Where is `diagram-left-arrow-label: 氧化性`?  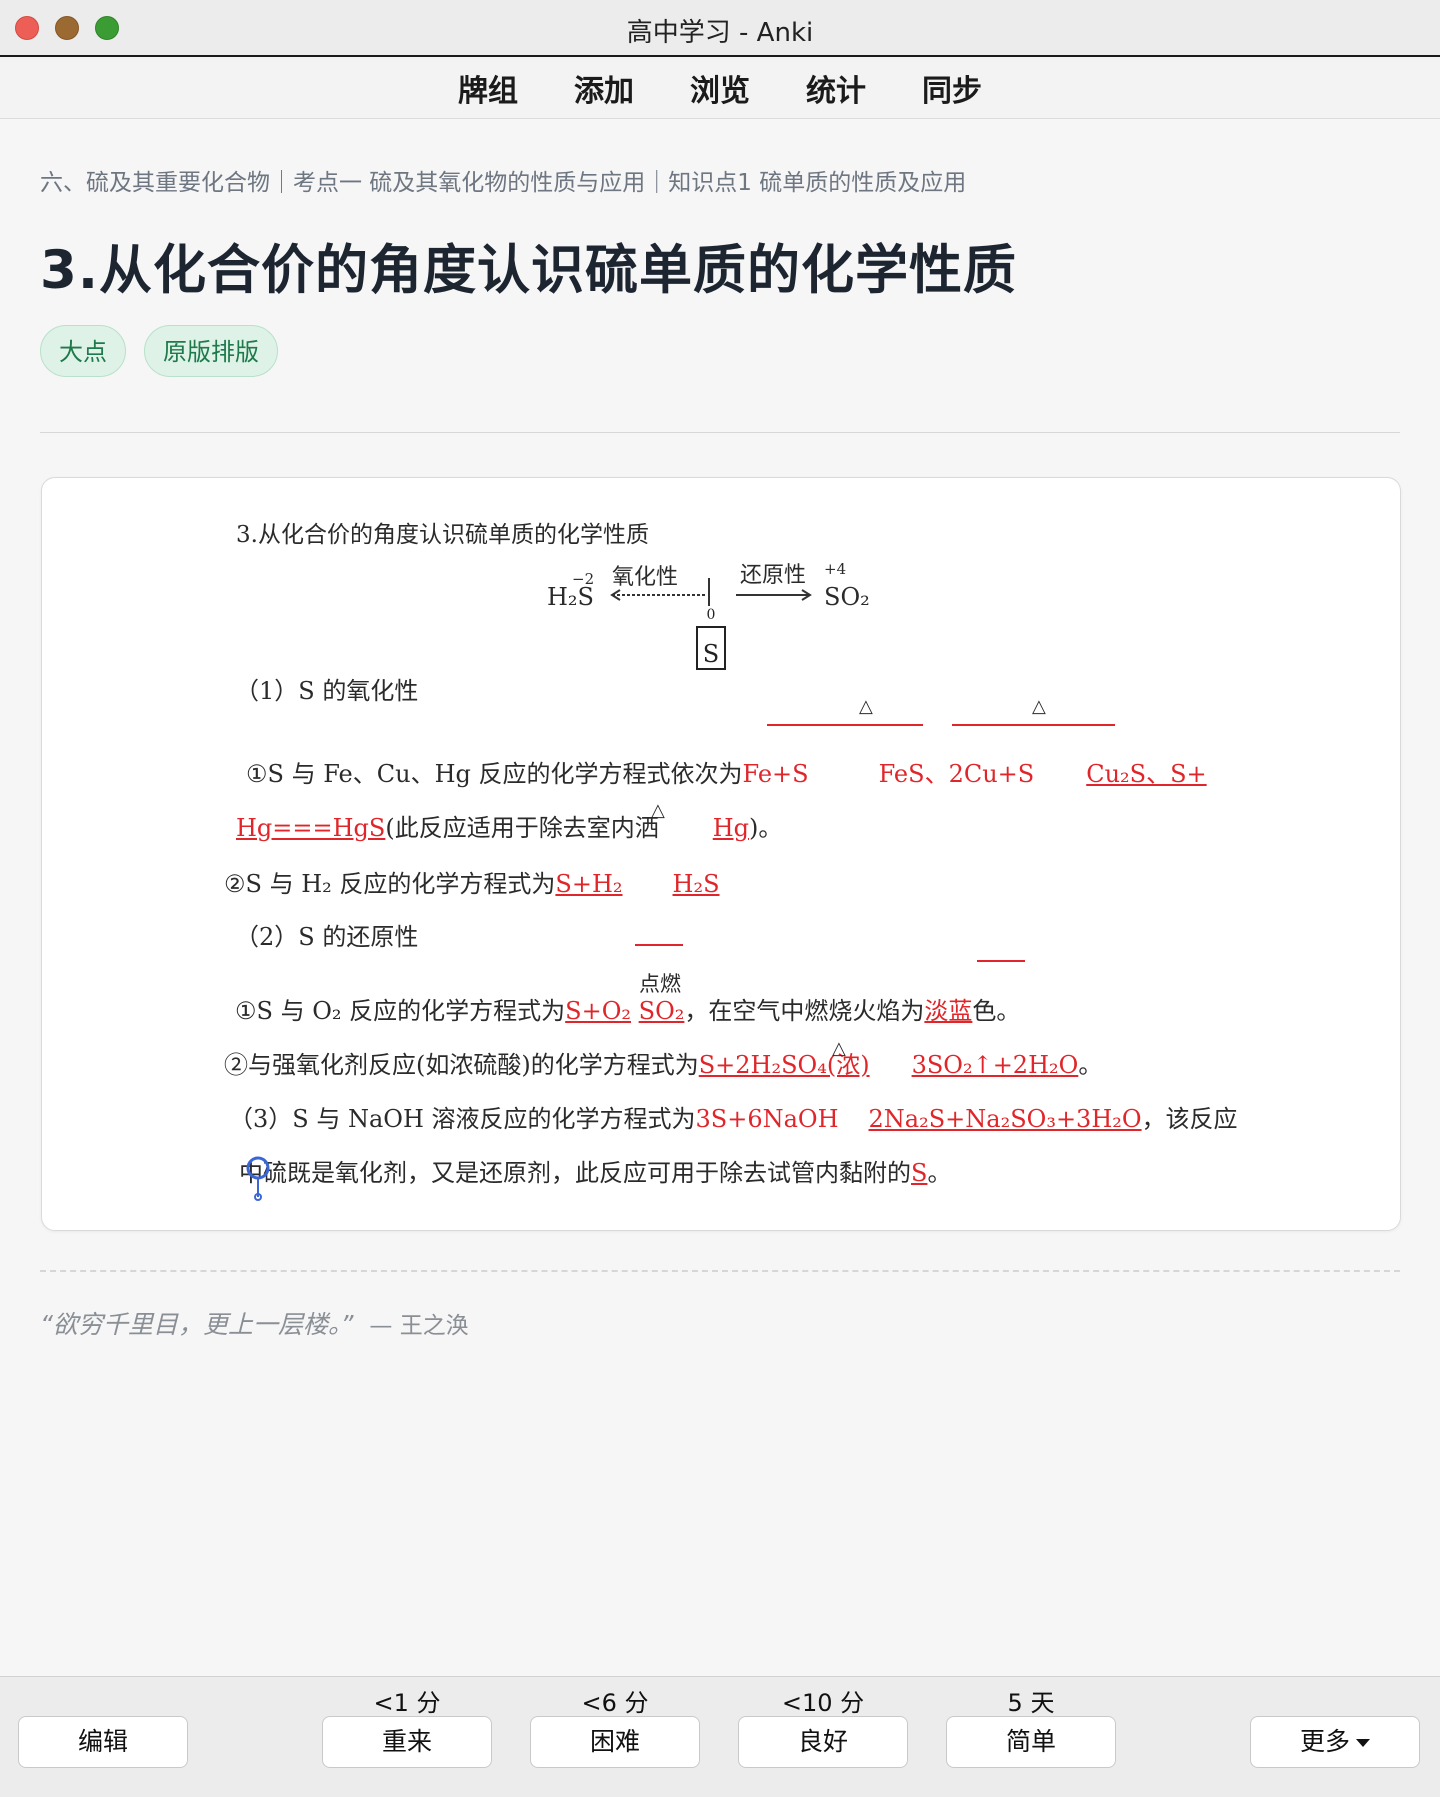 diagram-left-arrow-label: 氧化性 is located at coordinates (645, 577).